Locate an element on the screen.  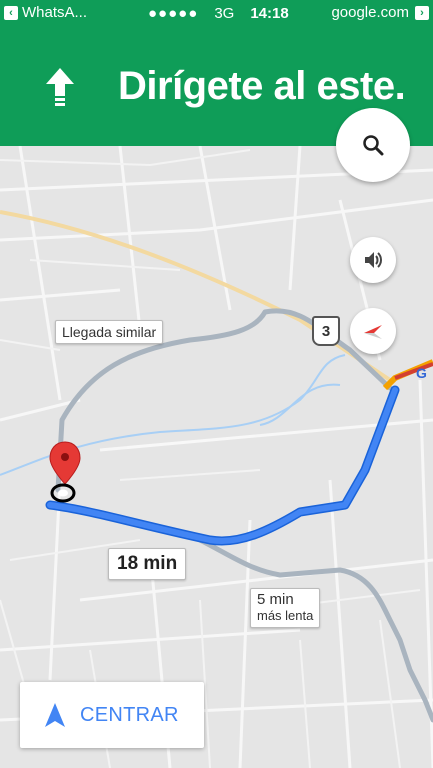
status-center: ●●●●● 3G 14:18 is located at coordinates (218, 13).